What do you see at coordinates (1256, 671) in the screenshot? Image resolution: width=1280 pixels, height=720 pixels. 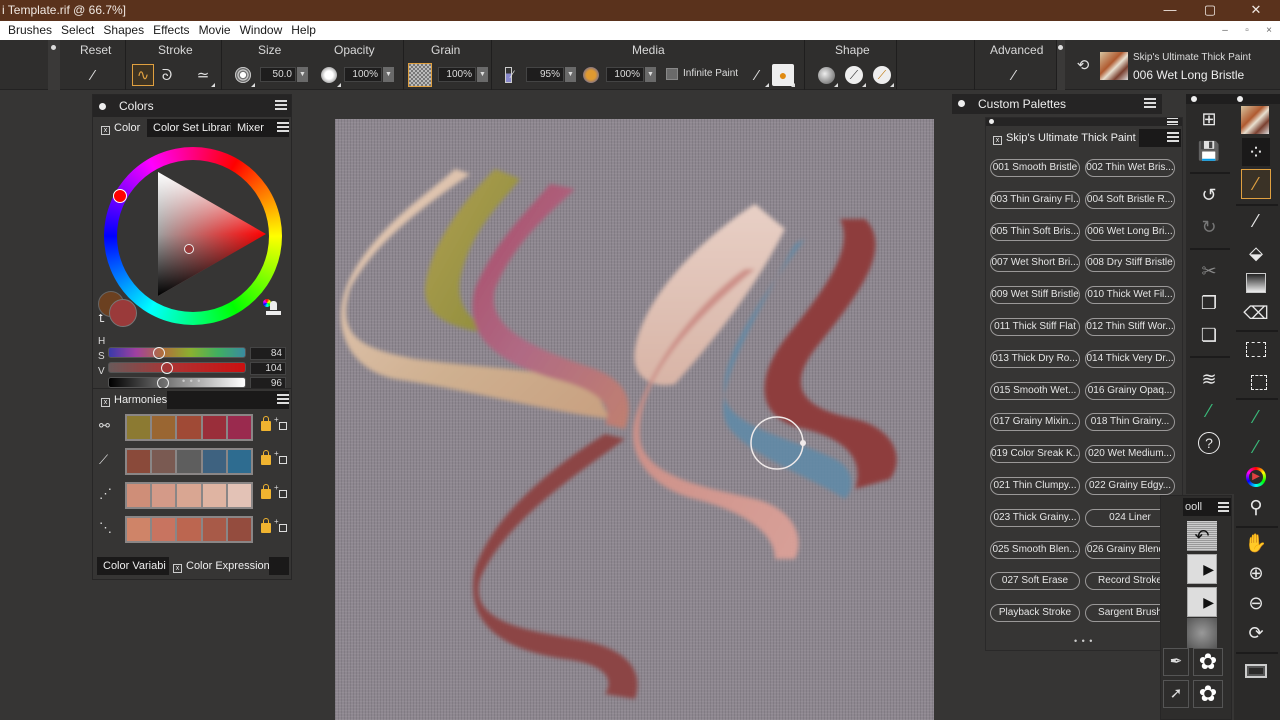 I see `screen-mode-icon` at bounding box center [1256, 671].